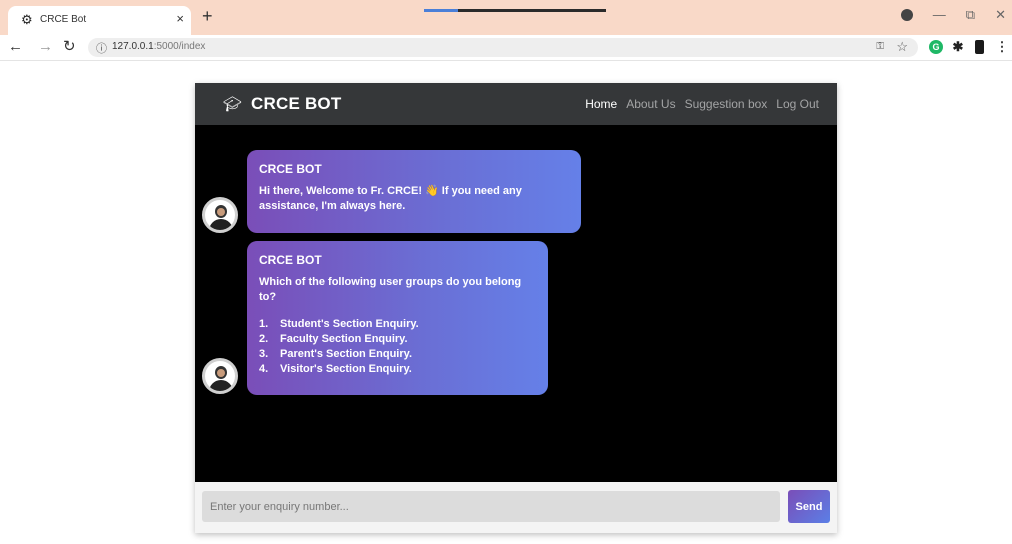 The image size is (1012, 544). What do you see at coordinates (333, 339) in the screenshot?
I see `list-item: 2. Faculty Section Enquiry.` at bounding box center [333, 339].